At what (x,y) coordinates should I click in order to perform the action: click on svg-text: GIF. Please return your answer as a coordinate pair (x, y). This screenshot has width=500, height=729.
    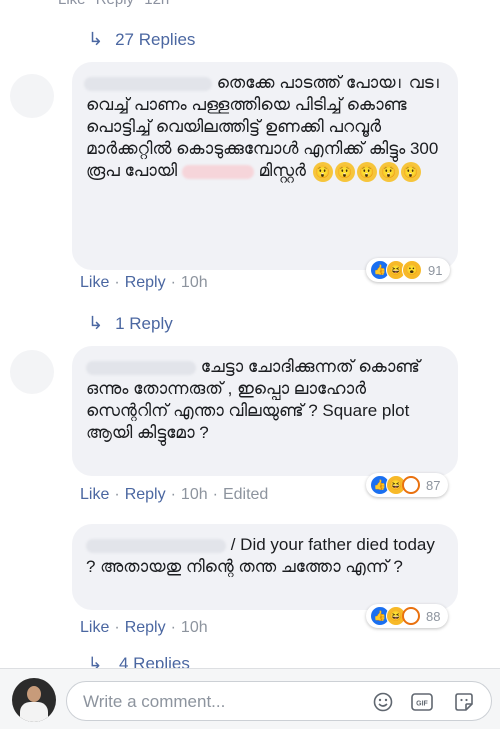
    Looking at the image, I should click on (422, 704).